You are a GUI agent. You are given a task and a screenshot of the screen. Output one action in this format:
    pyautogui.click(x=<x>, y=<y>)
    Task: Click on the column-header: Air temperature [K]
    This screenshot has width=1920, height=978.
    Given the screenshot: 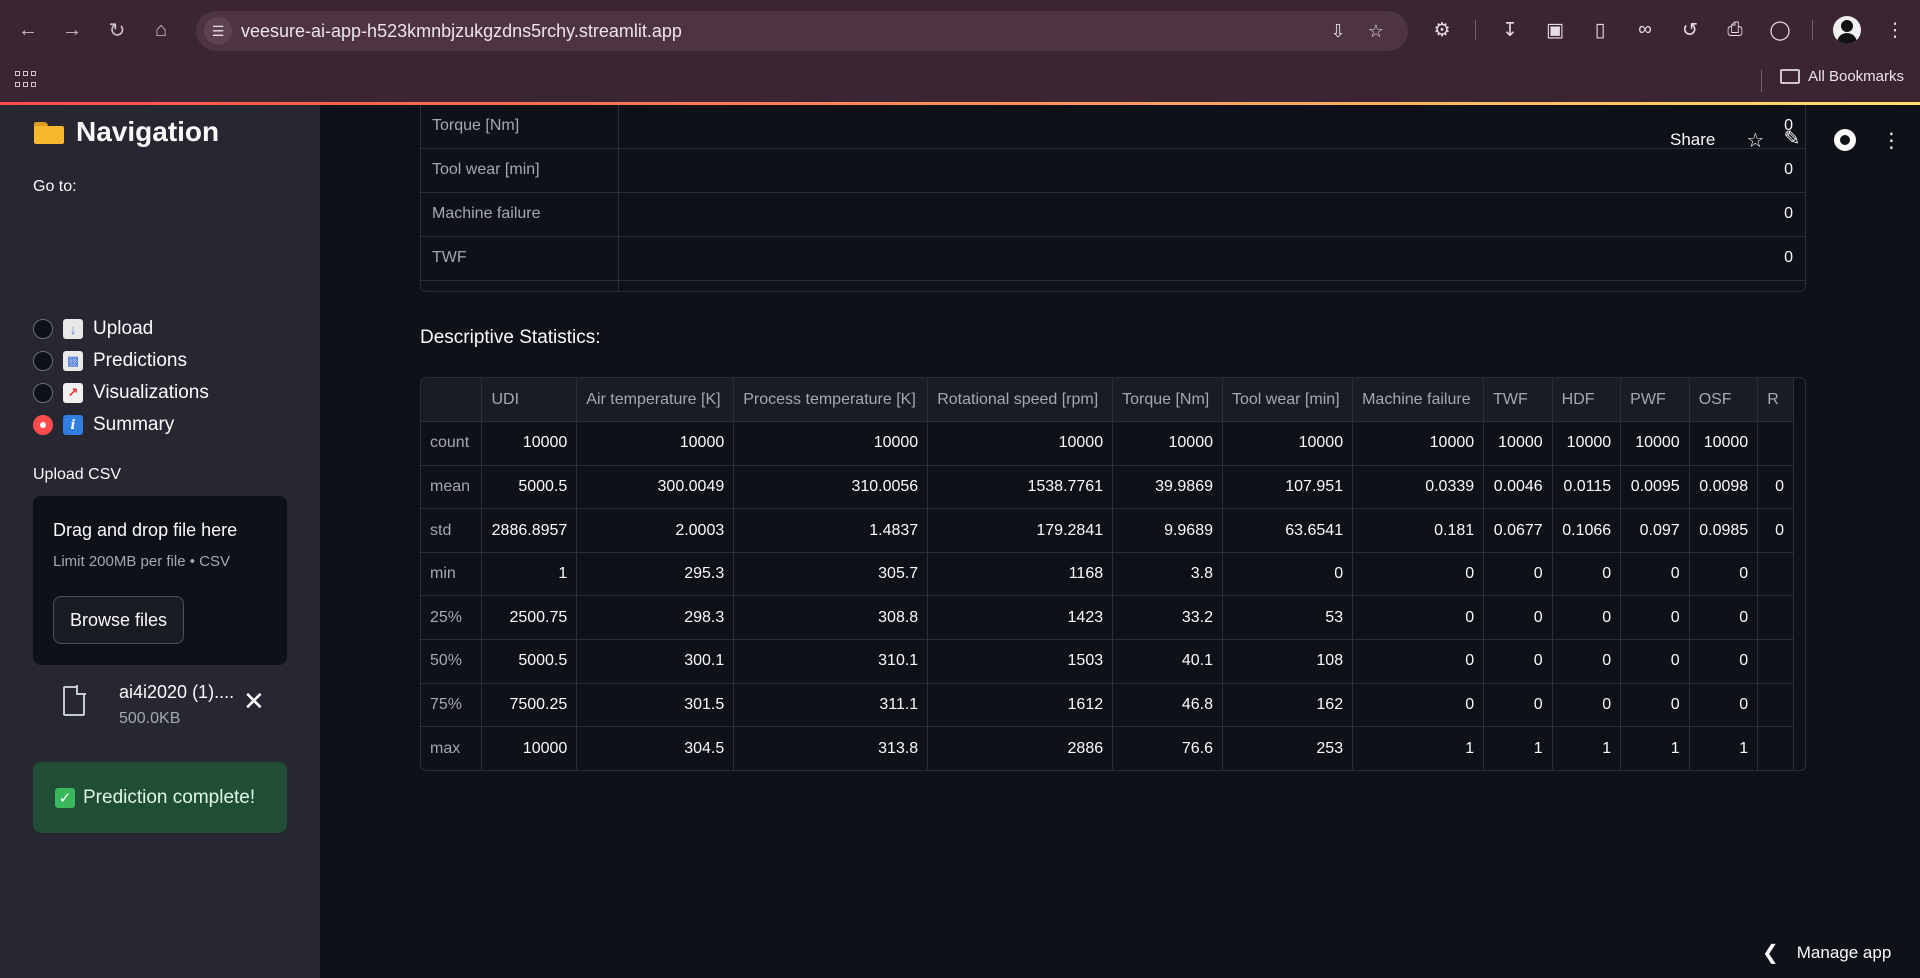 What is the action you would take?
    pyautogui.click(x=655, y=400)
    